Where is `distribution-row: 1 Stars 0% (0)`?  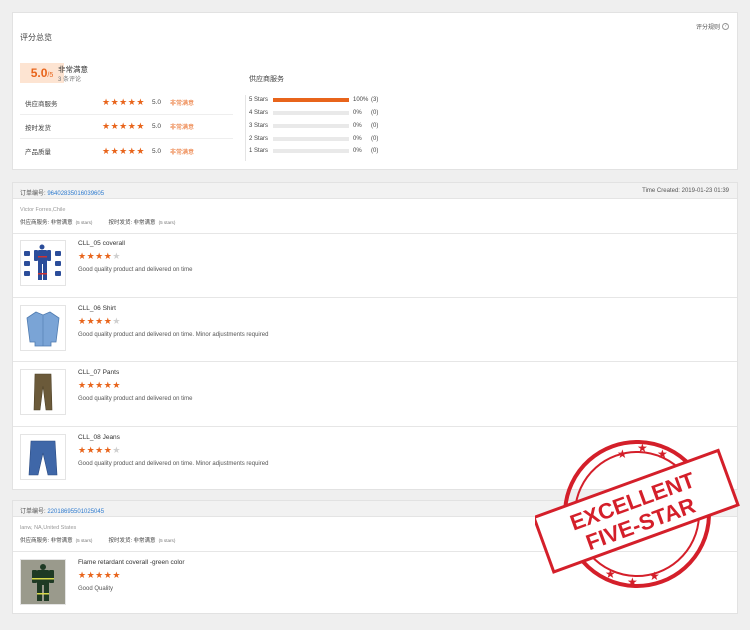 distribution-row: 1 Stars 0% (0) is located at coordinates (313, 151).